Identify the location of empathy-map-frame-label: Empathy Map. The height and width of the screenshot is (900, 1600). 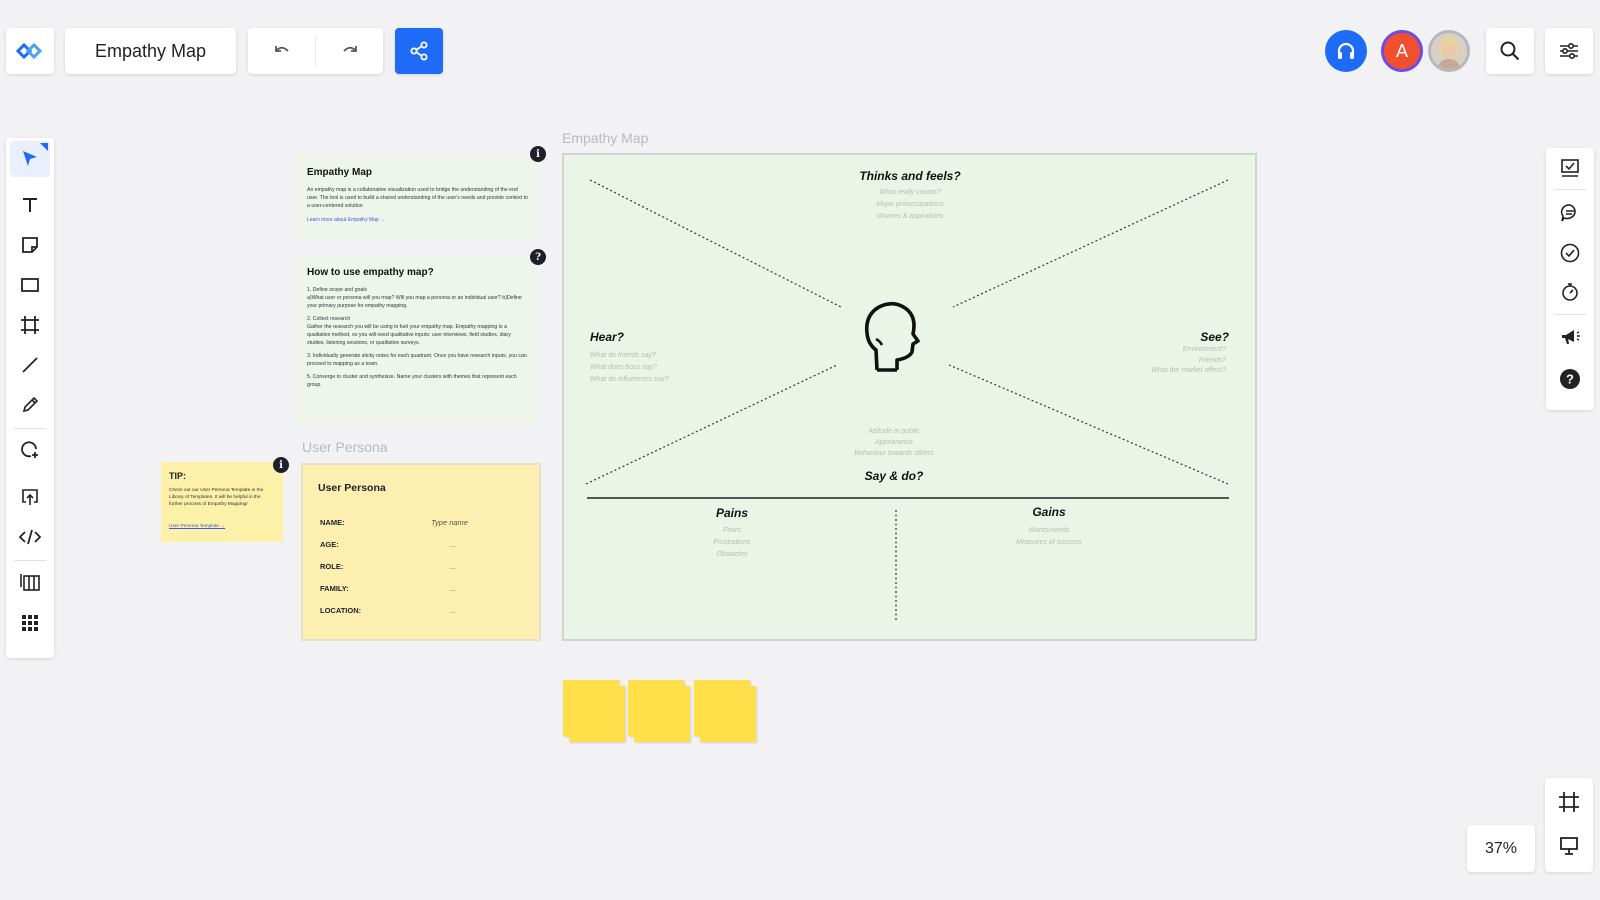
(605, 138).